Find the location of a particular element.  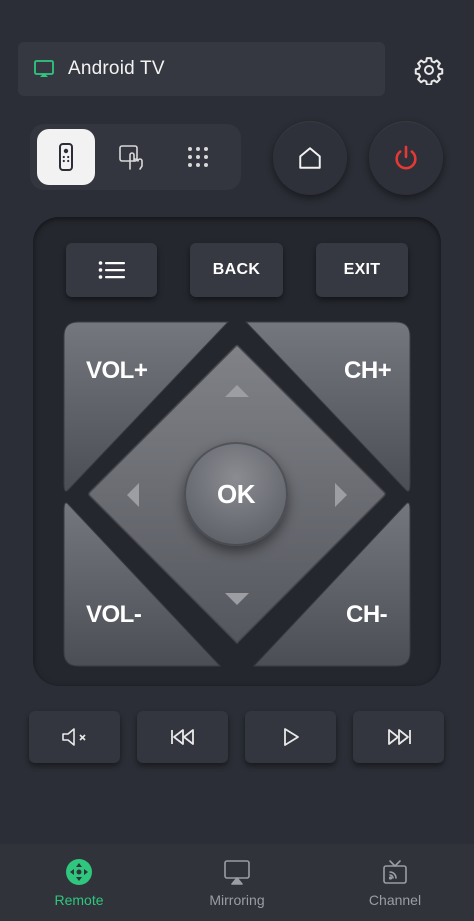

rewind-icon is located at coordinates (182, 737).